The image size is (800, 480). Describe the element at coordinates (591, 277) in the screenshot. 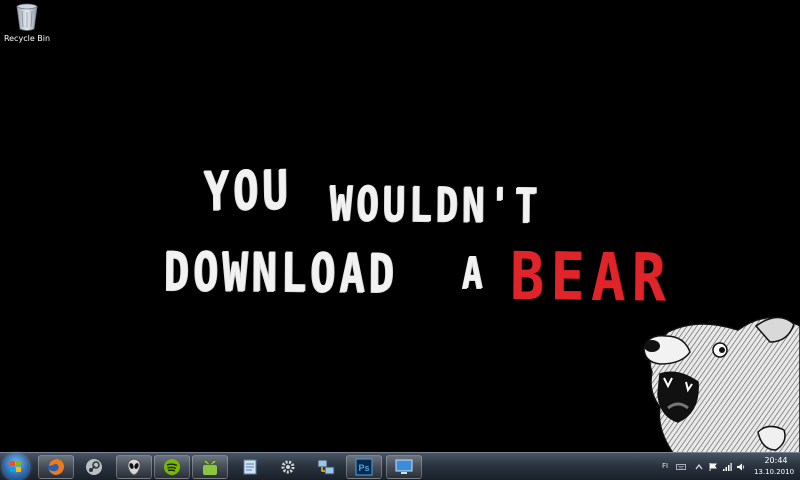

I see `wallpaper-text-bear: BEAR` at that location.